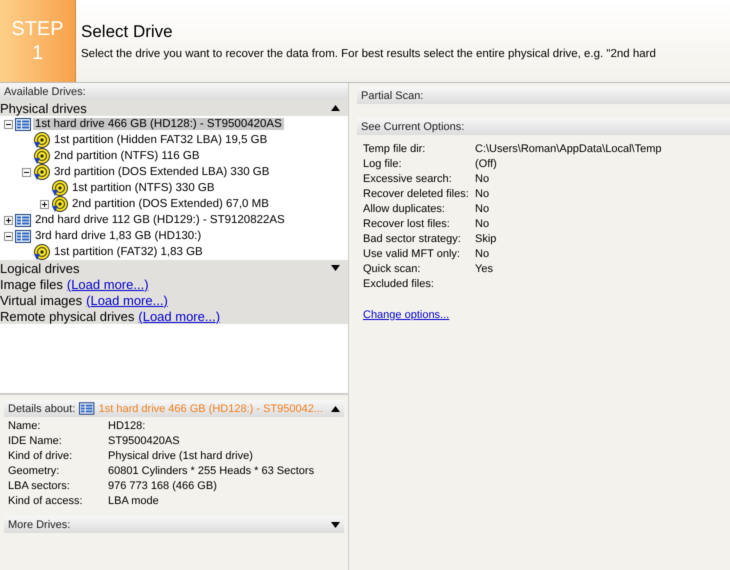 The image size is (730, 570). What do you see at coordinates (127, 32) in the screenshot?
I see `page-title: Select Drive` at bounding box center [127, 32].